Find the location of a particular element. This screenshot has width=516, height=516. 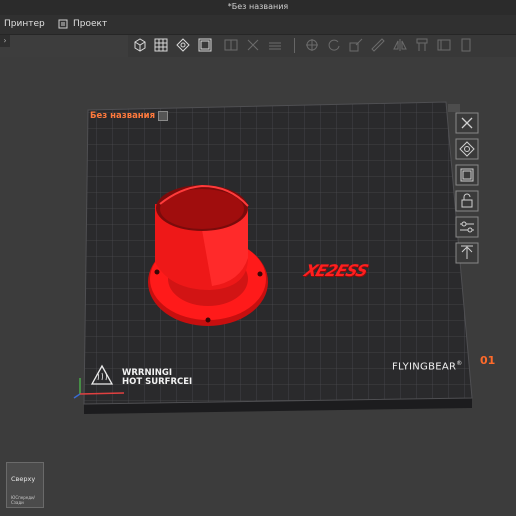

delete-icon is located at coordinates (467, 123).